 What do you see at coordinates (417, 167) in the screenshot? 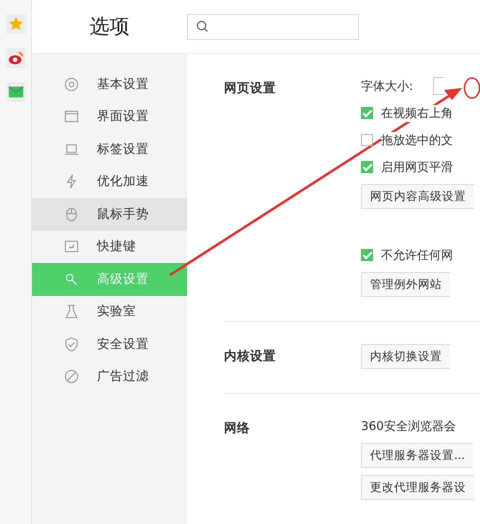
I see `checkbox-label: 启用网页平滑` at bounding box center [417, 167].